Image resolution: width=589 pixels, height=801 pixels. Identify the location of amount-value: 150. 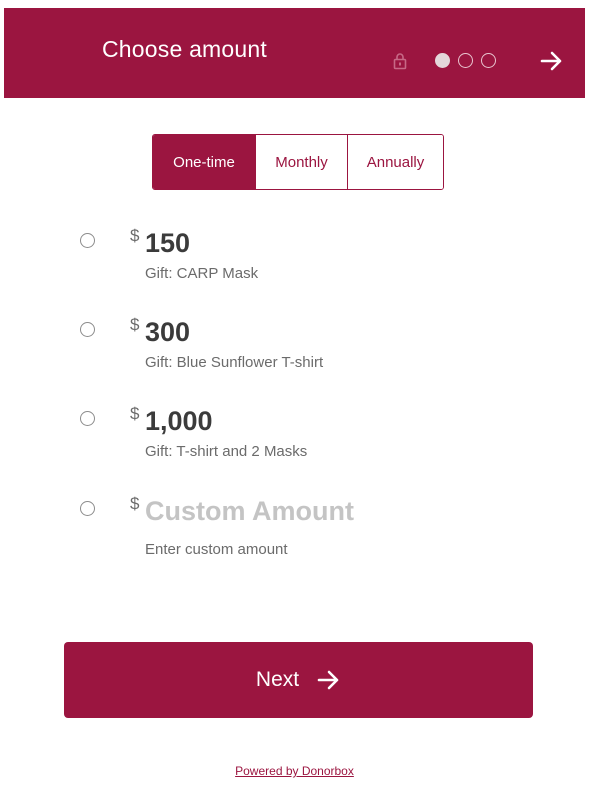
(168, 243).